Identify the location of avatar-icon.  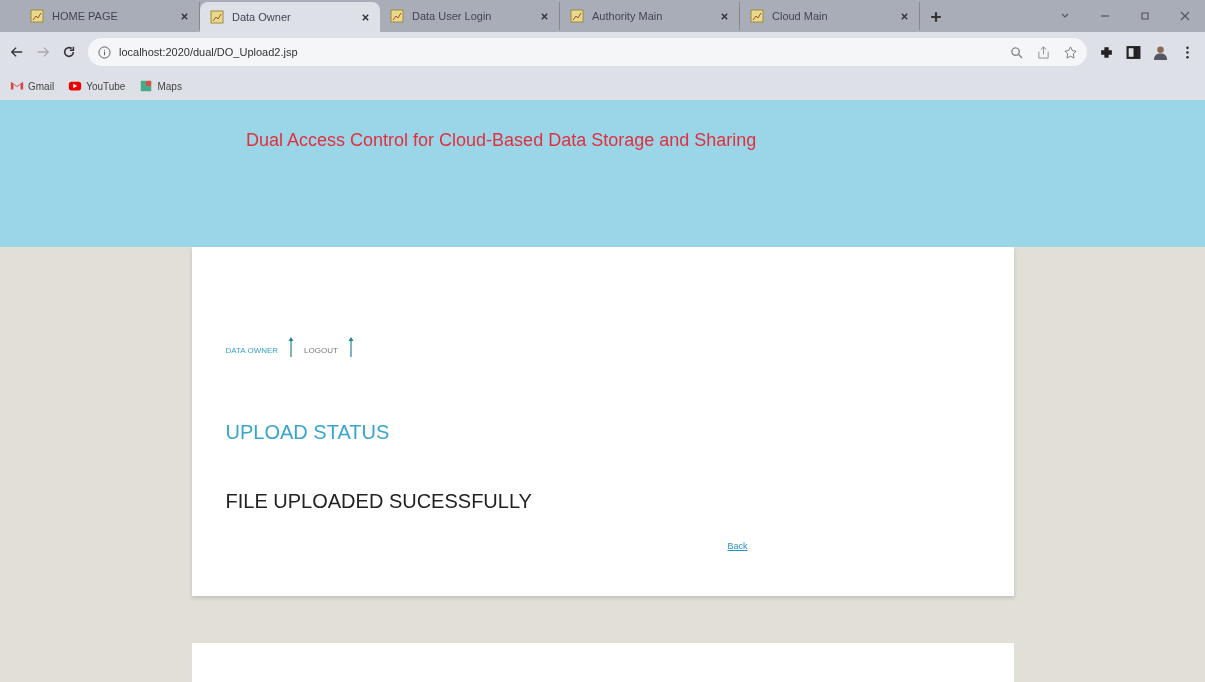
(1160, 52).